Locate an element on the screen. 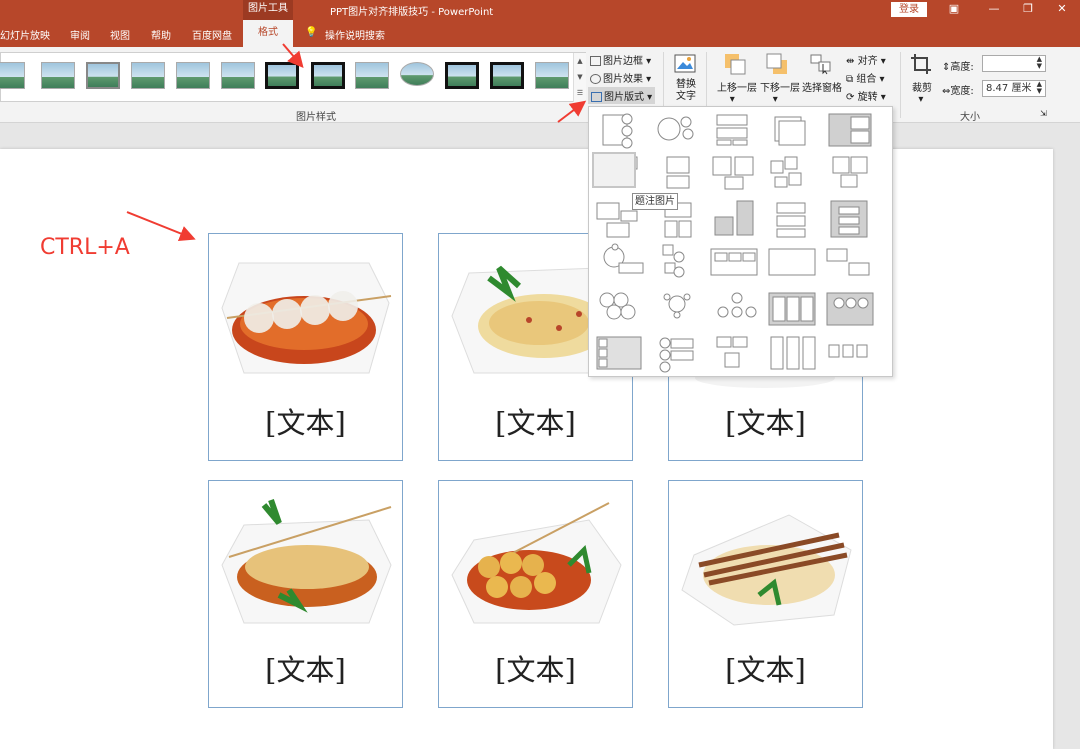 This screenshot has height=749, width=1080. window-title: PPT图片对齐排版技巧 - PowerPoint is located at coordinates (412, 12).